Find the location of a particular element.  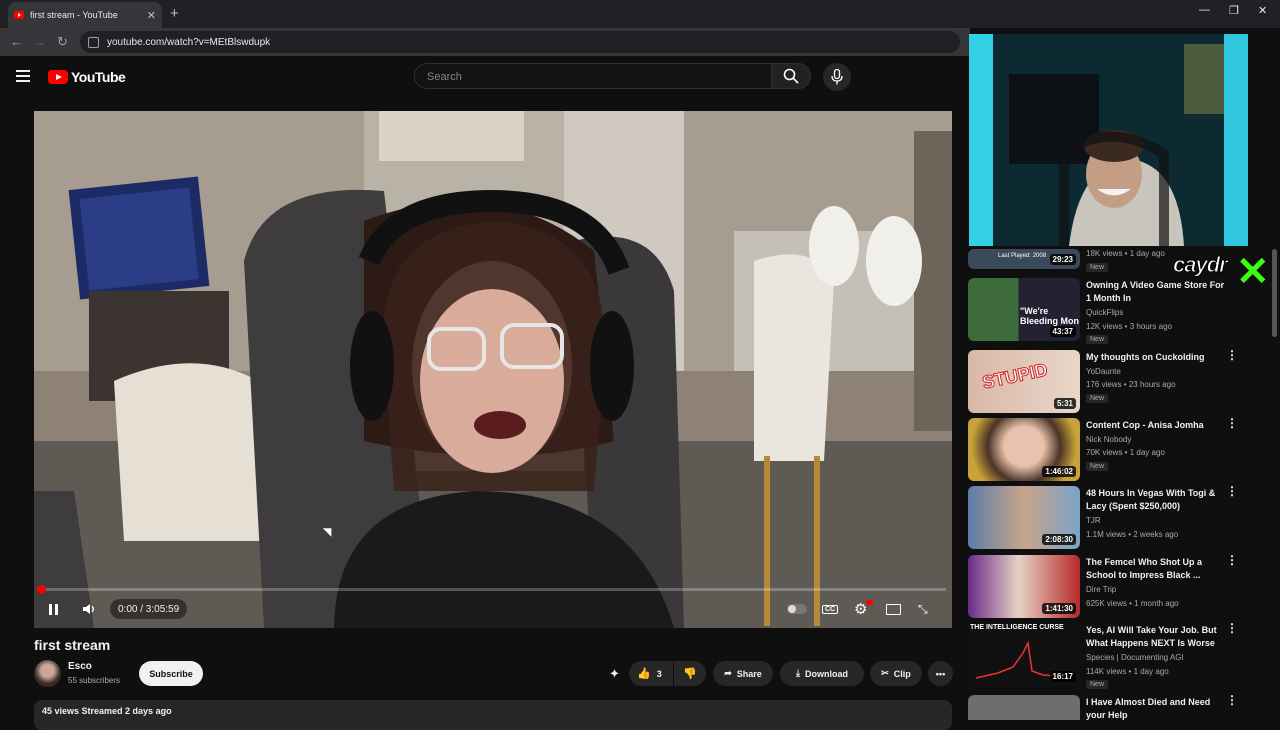

recommendation-thumbnail: 1:41:30 is located at coordinates (1024, 586).